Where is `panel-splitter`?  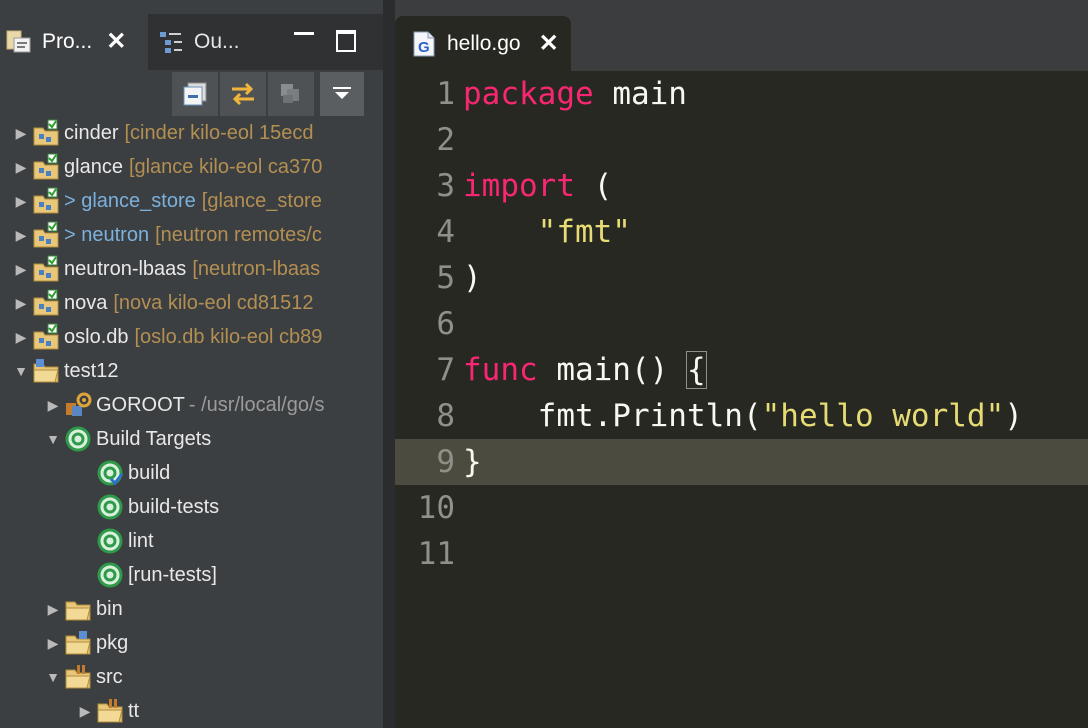
panel-splitter is located at coordinates (389, 364).